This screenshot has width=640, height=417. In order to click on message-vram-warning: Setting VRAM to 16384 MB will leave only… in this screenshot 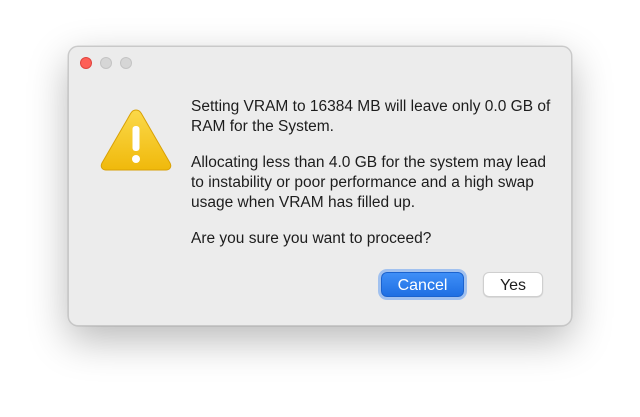, I will do `click(371, 116)`.